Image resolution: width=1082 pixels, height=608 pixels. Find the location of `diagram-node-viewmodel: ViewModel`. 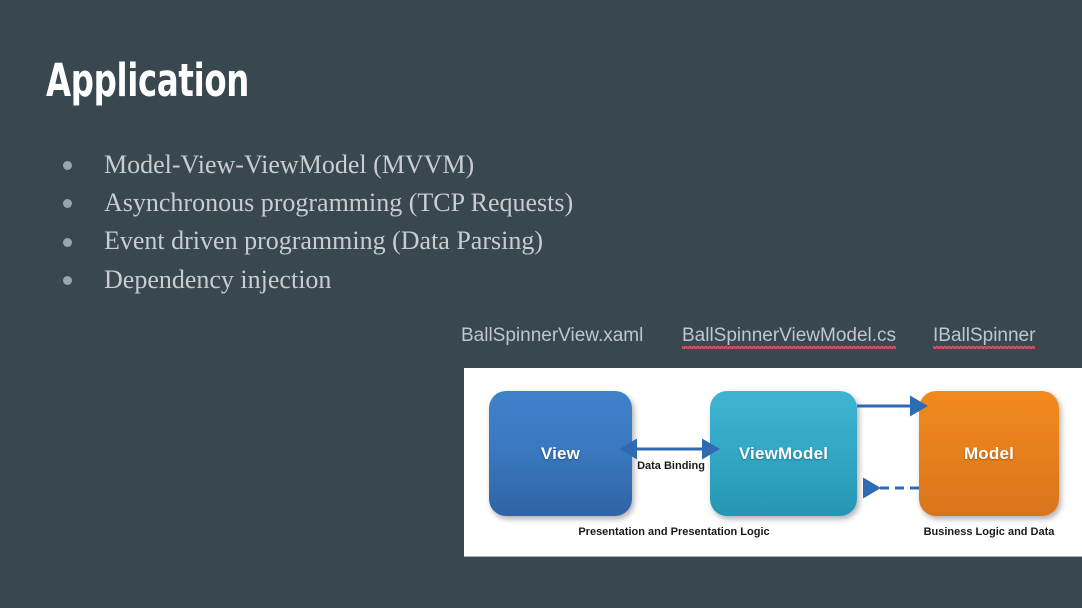

diagram-node-viewmodel: ViewModel is located at coordinates (783, 453).